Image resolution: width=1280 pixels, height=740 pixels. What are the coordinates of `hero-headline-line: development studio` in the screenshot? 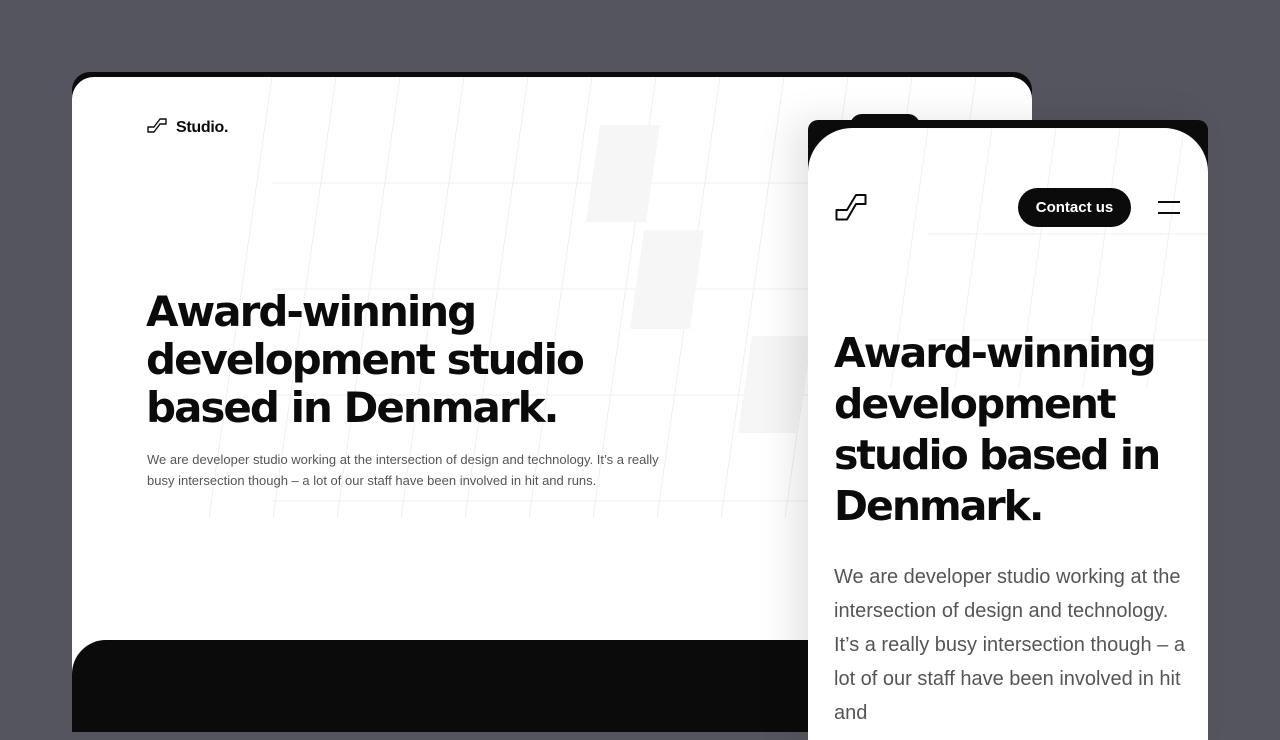 It's located at (365, 359).